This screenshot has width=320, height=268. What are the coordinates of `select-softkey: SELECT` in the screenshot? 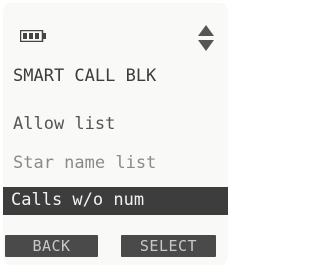 It's located at (168, 246).